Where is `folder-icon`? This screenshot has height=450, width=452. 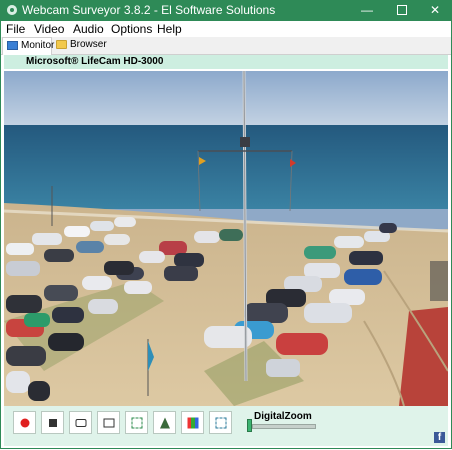 folder-icon is located at coordinates (61, 44).